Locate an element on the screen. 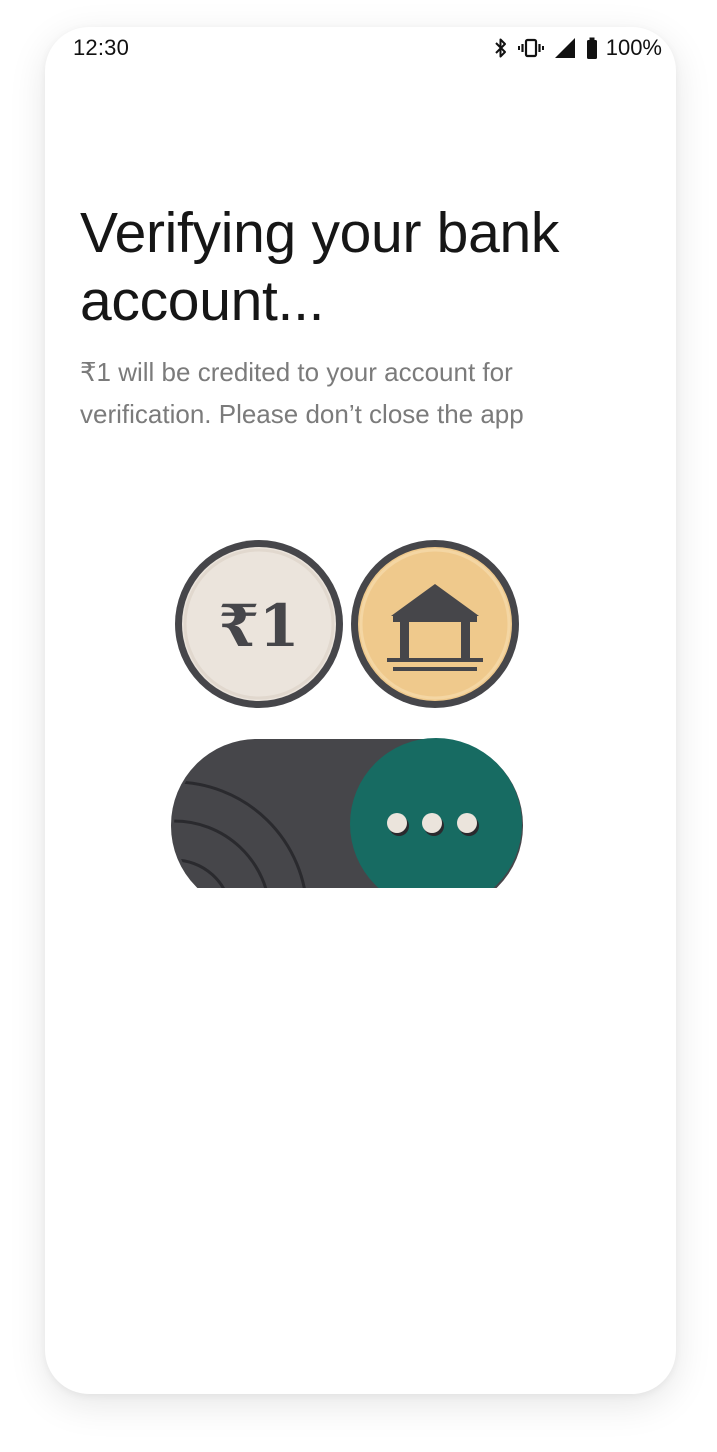  loading-dots-icon is located at coordinates (433, 824).